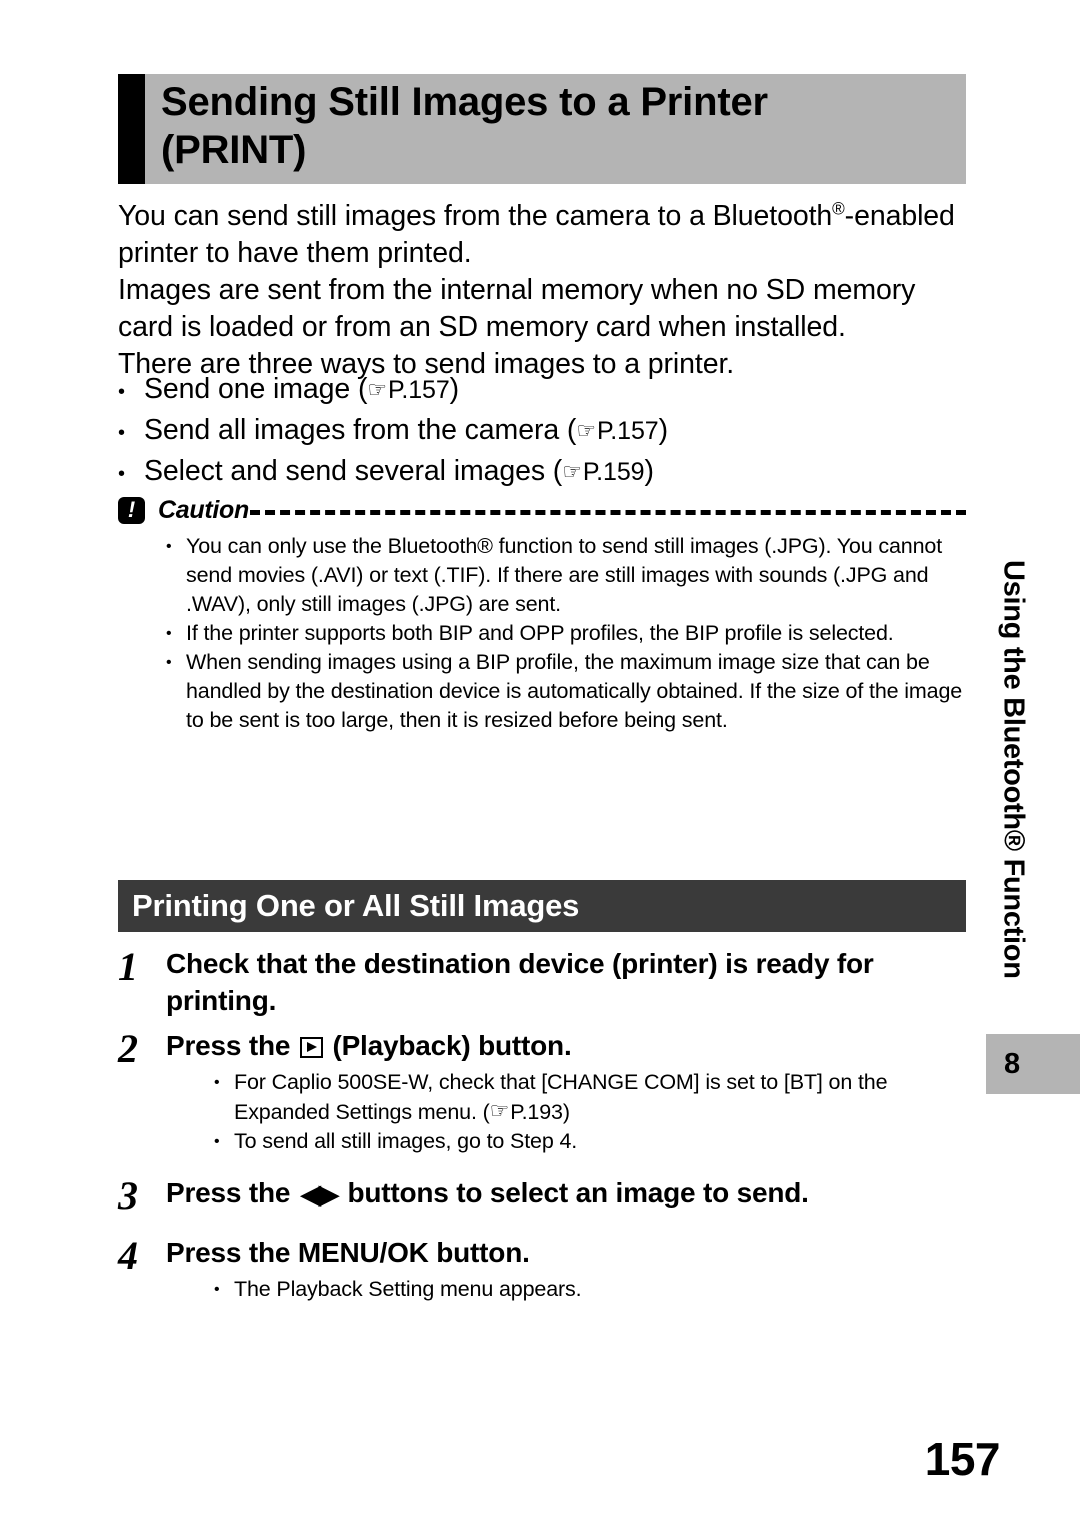 This screenshot has height=1528, width=1080. Describe the element at coordinates (1013, 769) in the screenshot. I see `running-head-text: Using the Bluetooth® Function` at that location.